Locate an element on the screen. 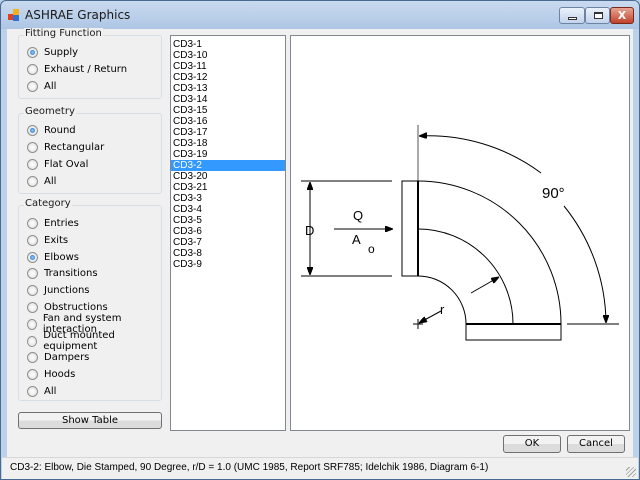  geometry-group: Geometry Round Rectangular Flat Oval All is located at coordinates (90, 150).